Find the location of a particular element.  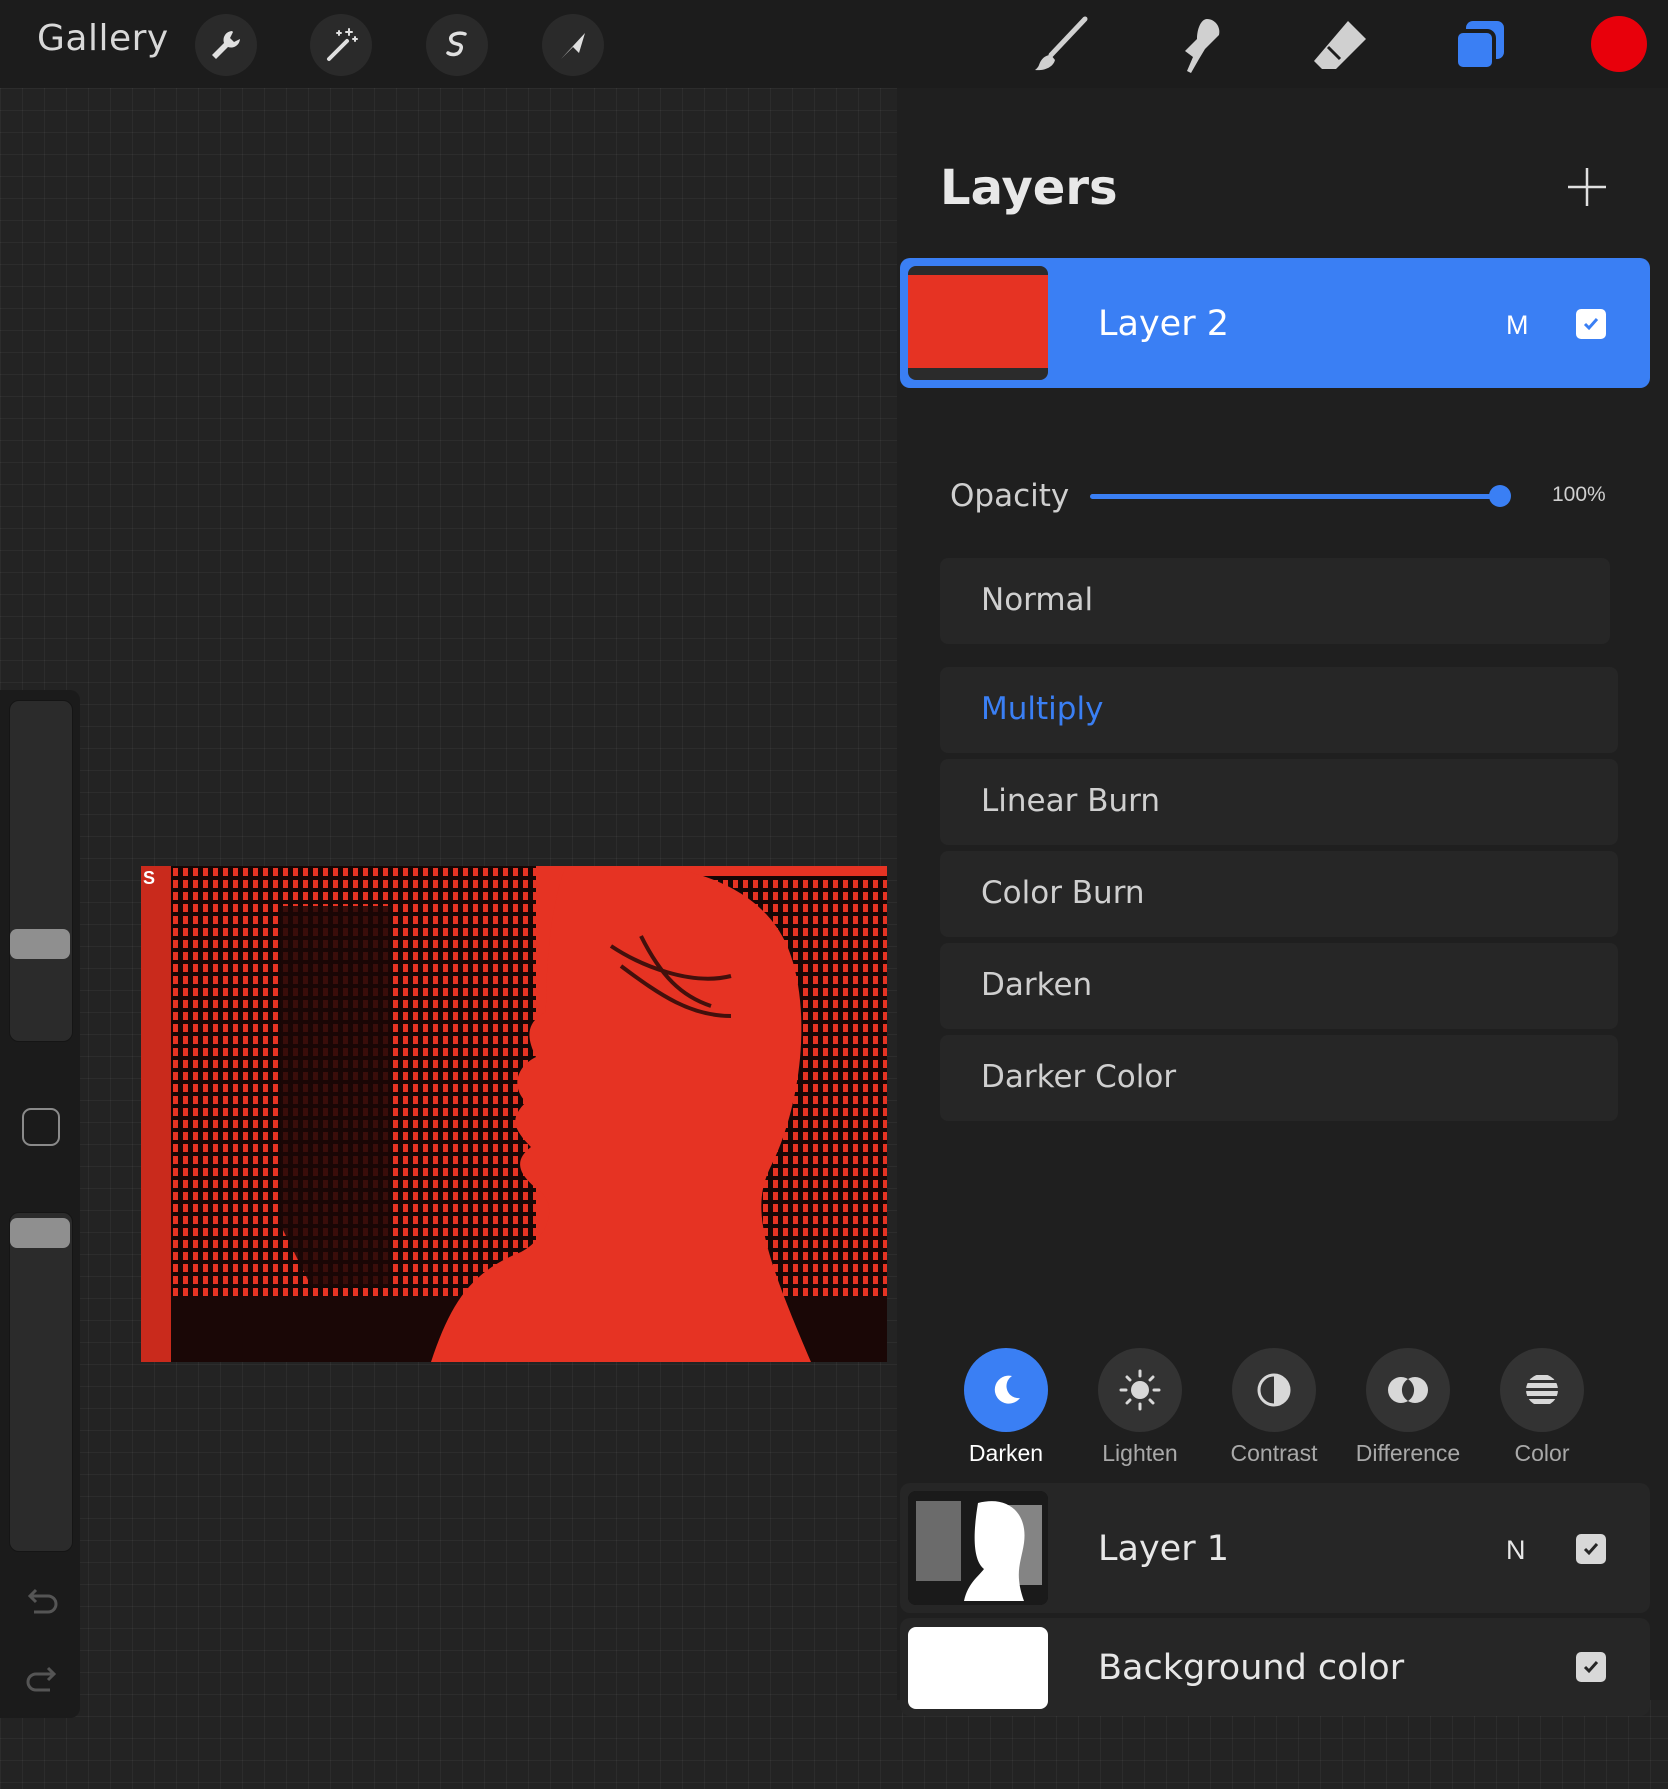

plus-icon is located at coordinates (1587, 187).